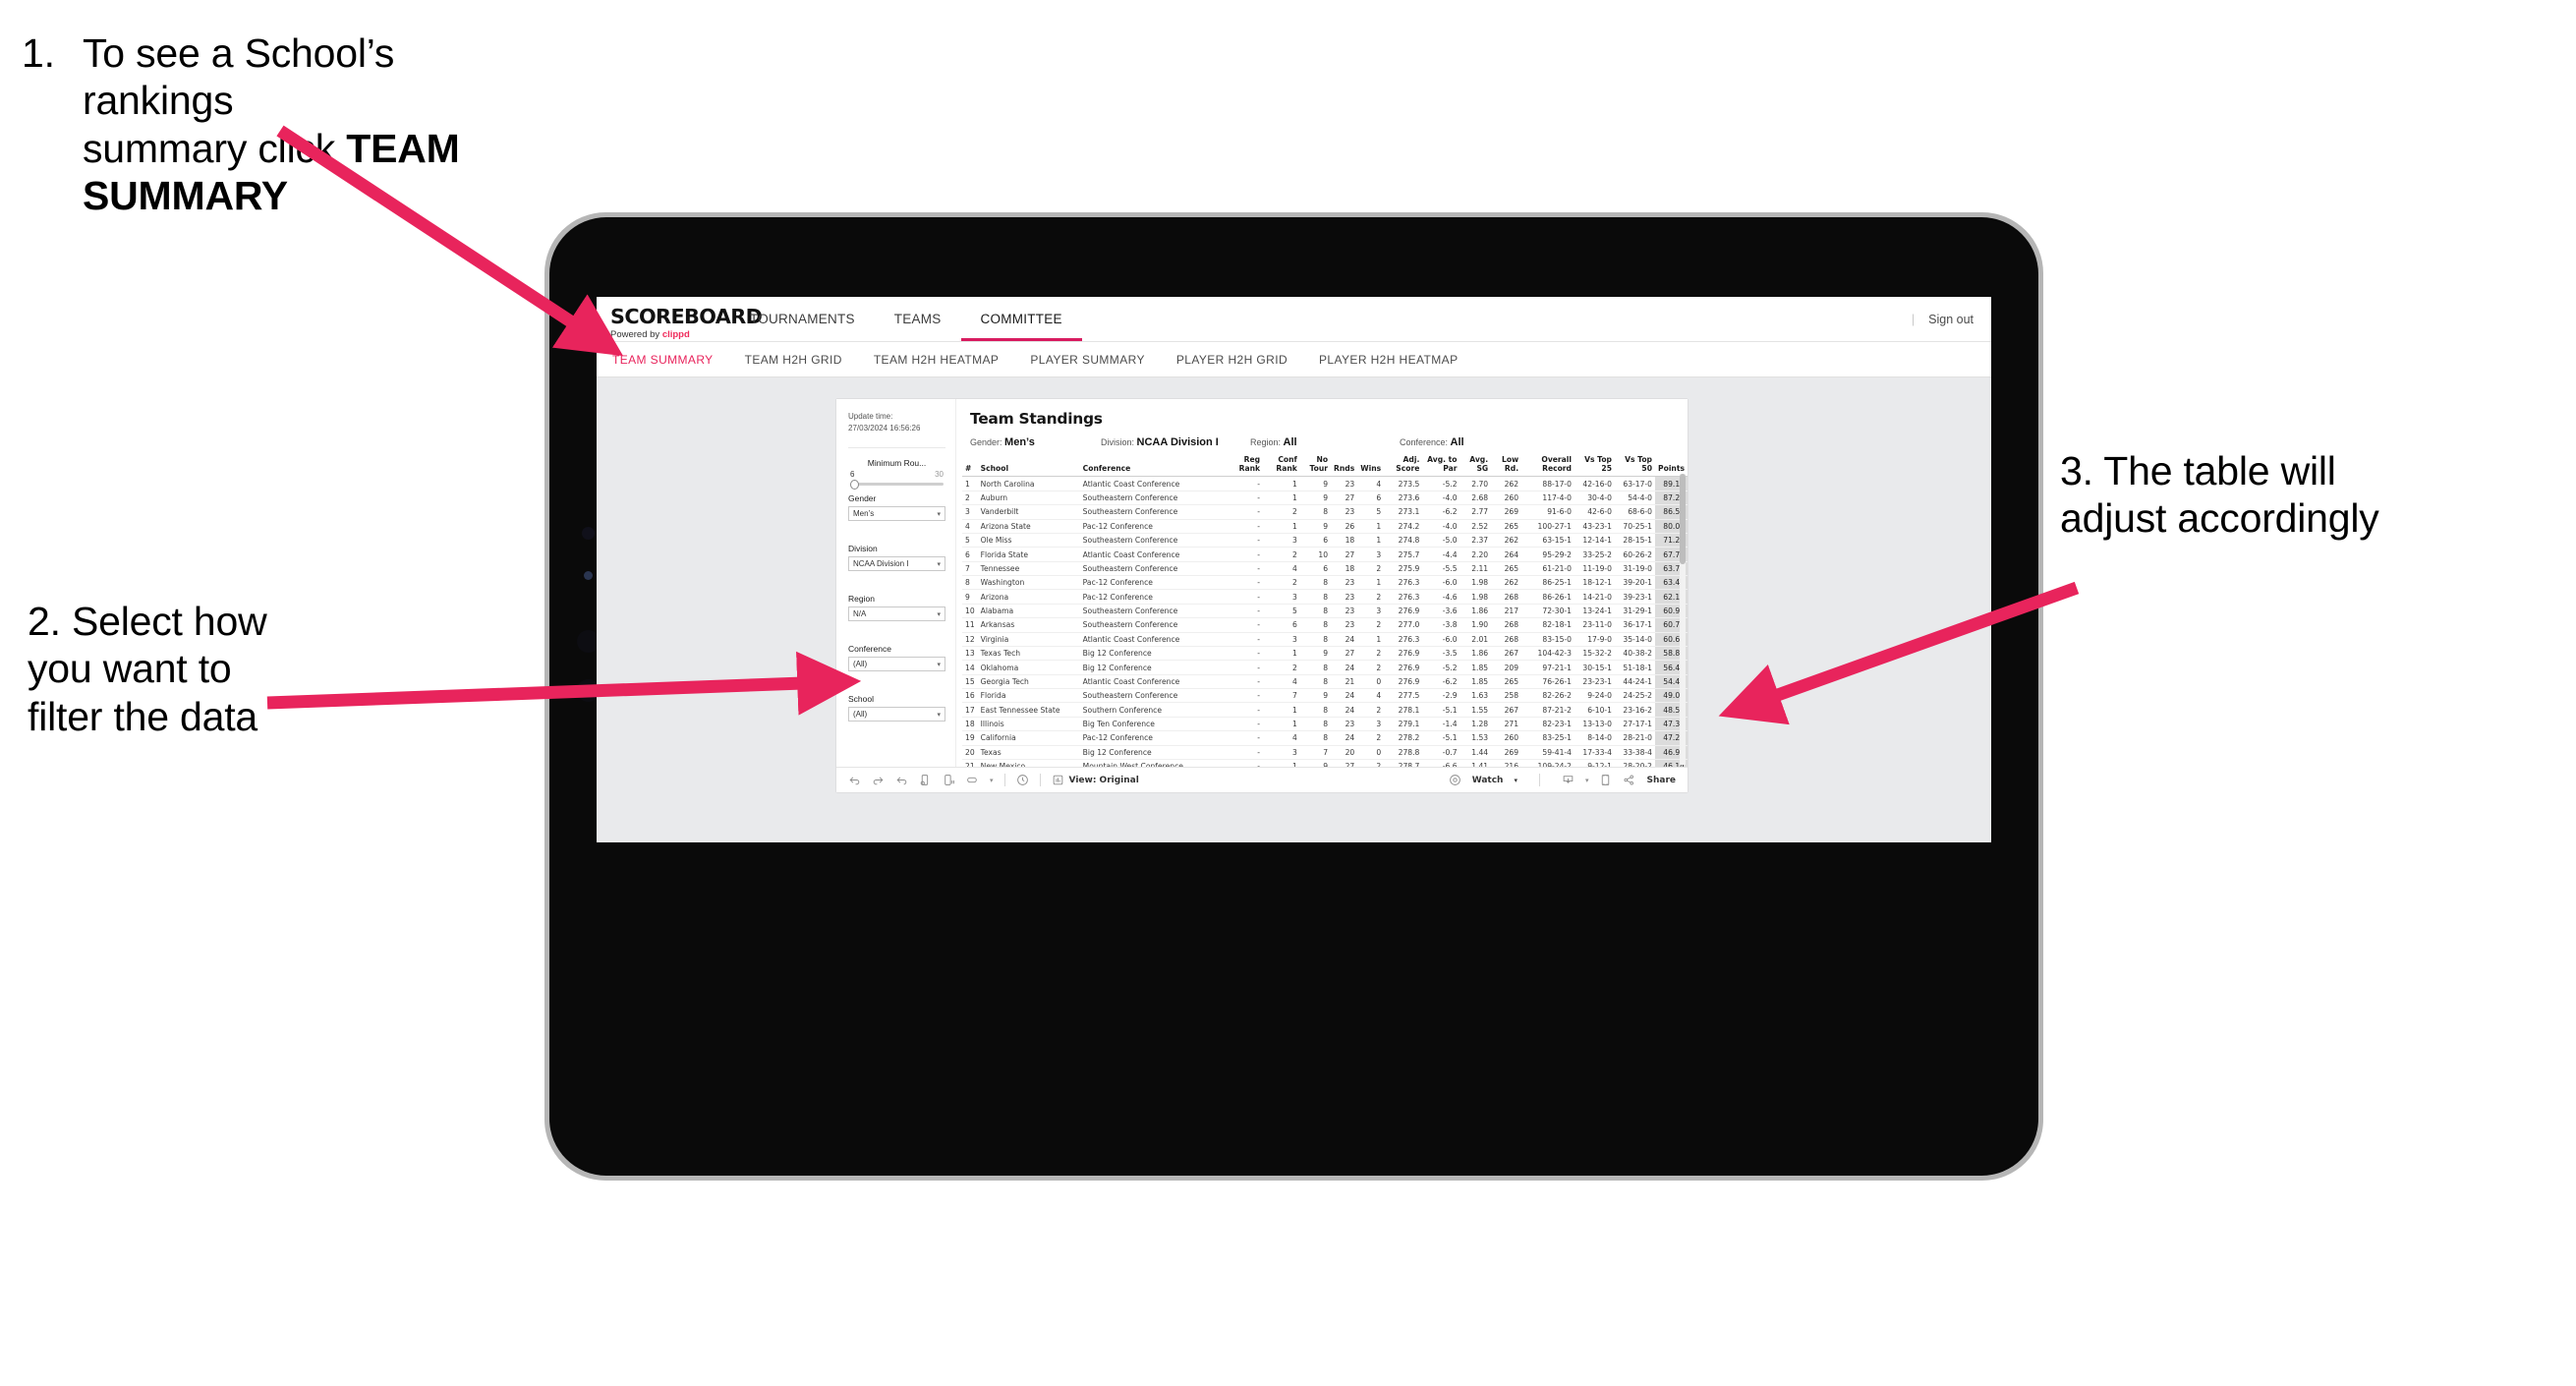  Describe the element at coordinates (1488, 781) in the screenshot. I see `watch-label: Watch` at that location.